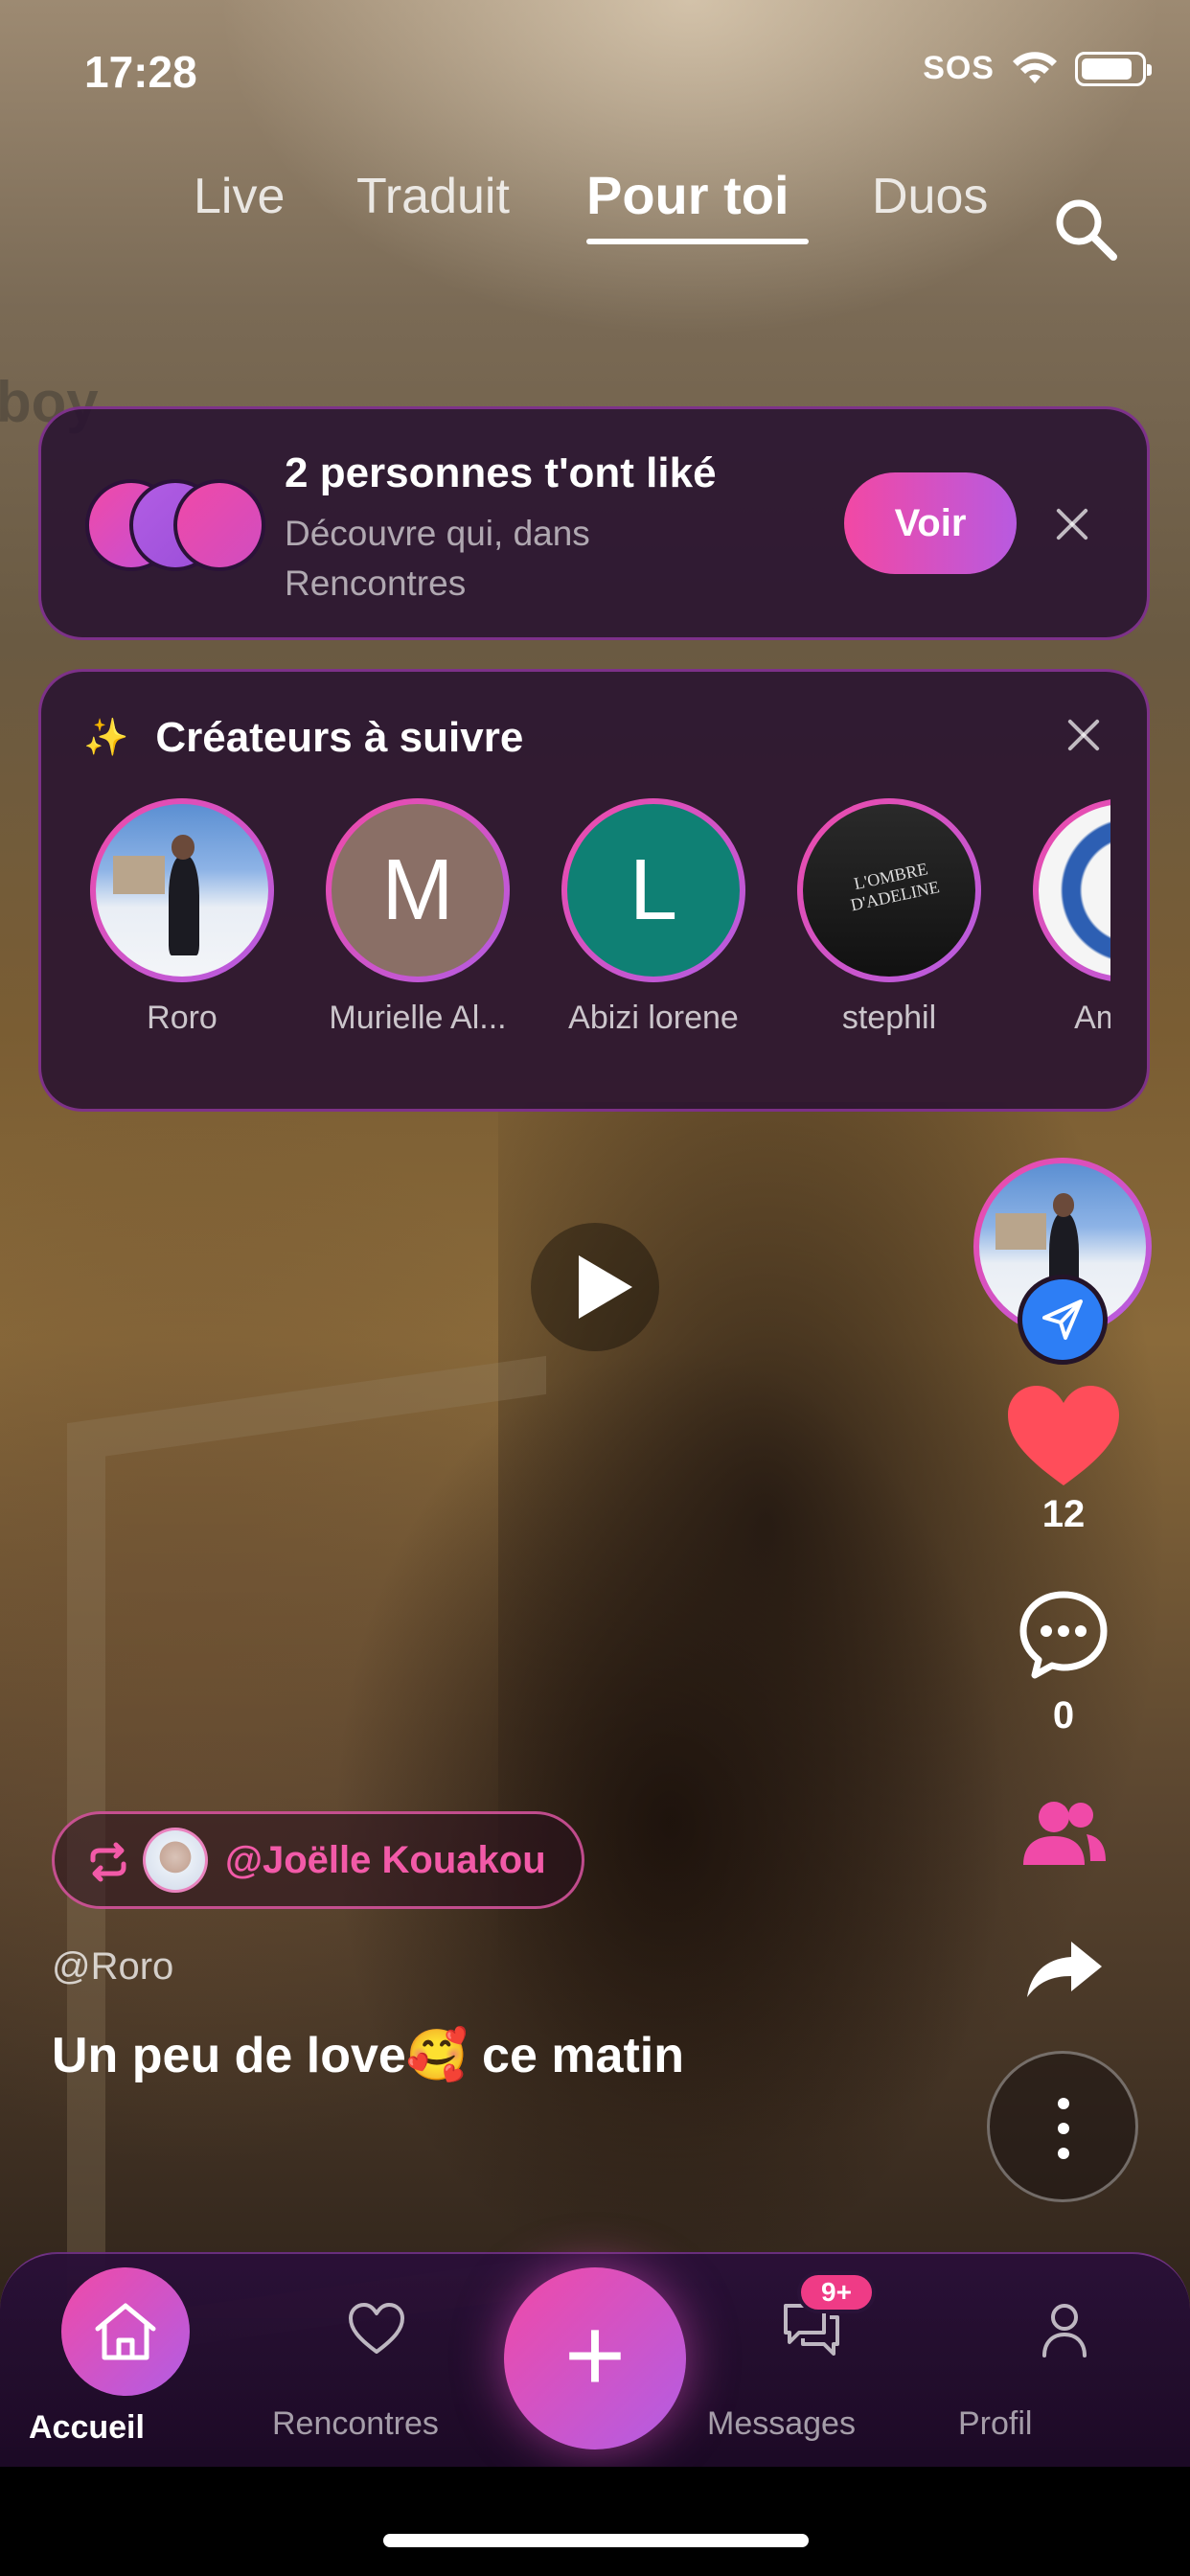 This screenshot has width=1190, height=2576. I want to click on bottom-safe-area, so click(595, 2521).